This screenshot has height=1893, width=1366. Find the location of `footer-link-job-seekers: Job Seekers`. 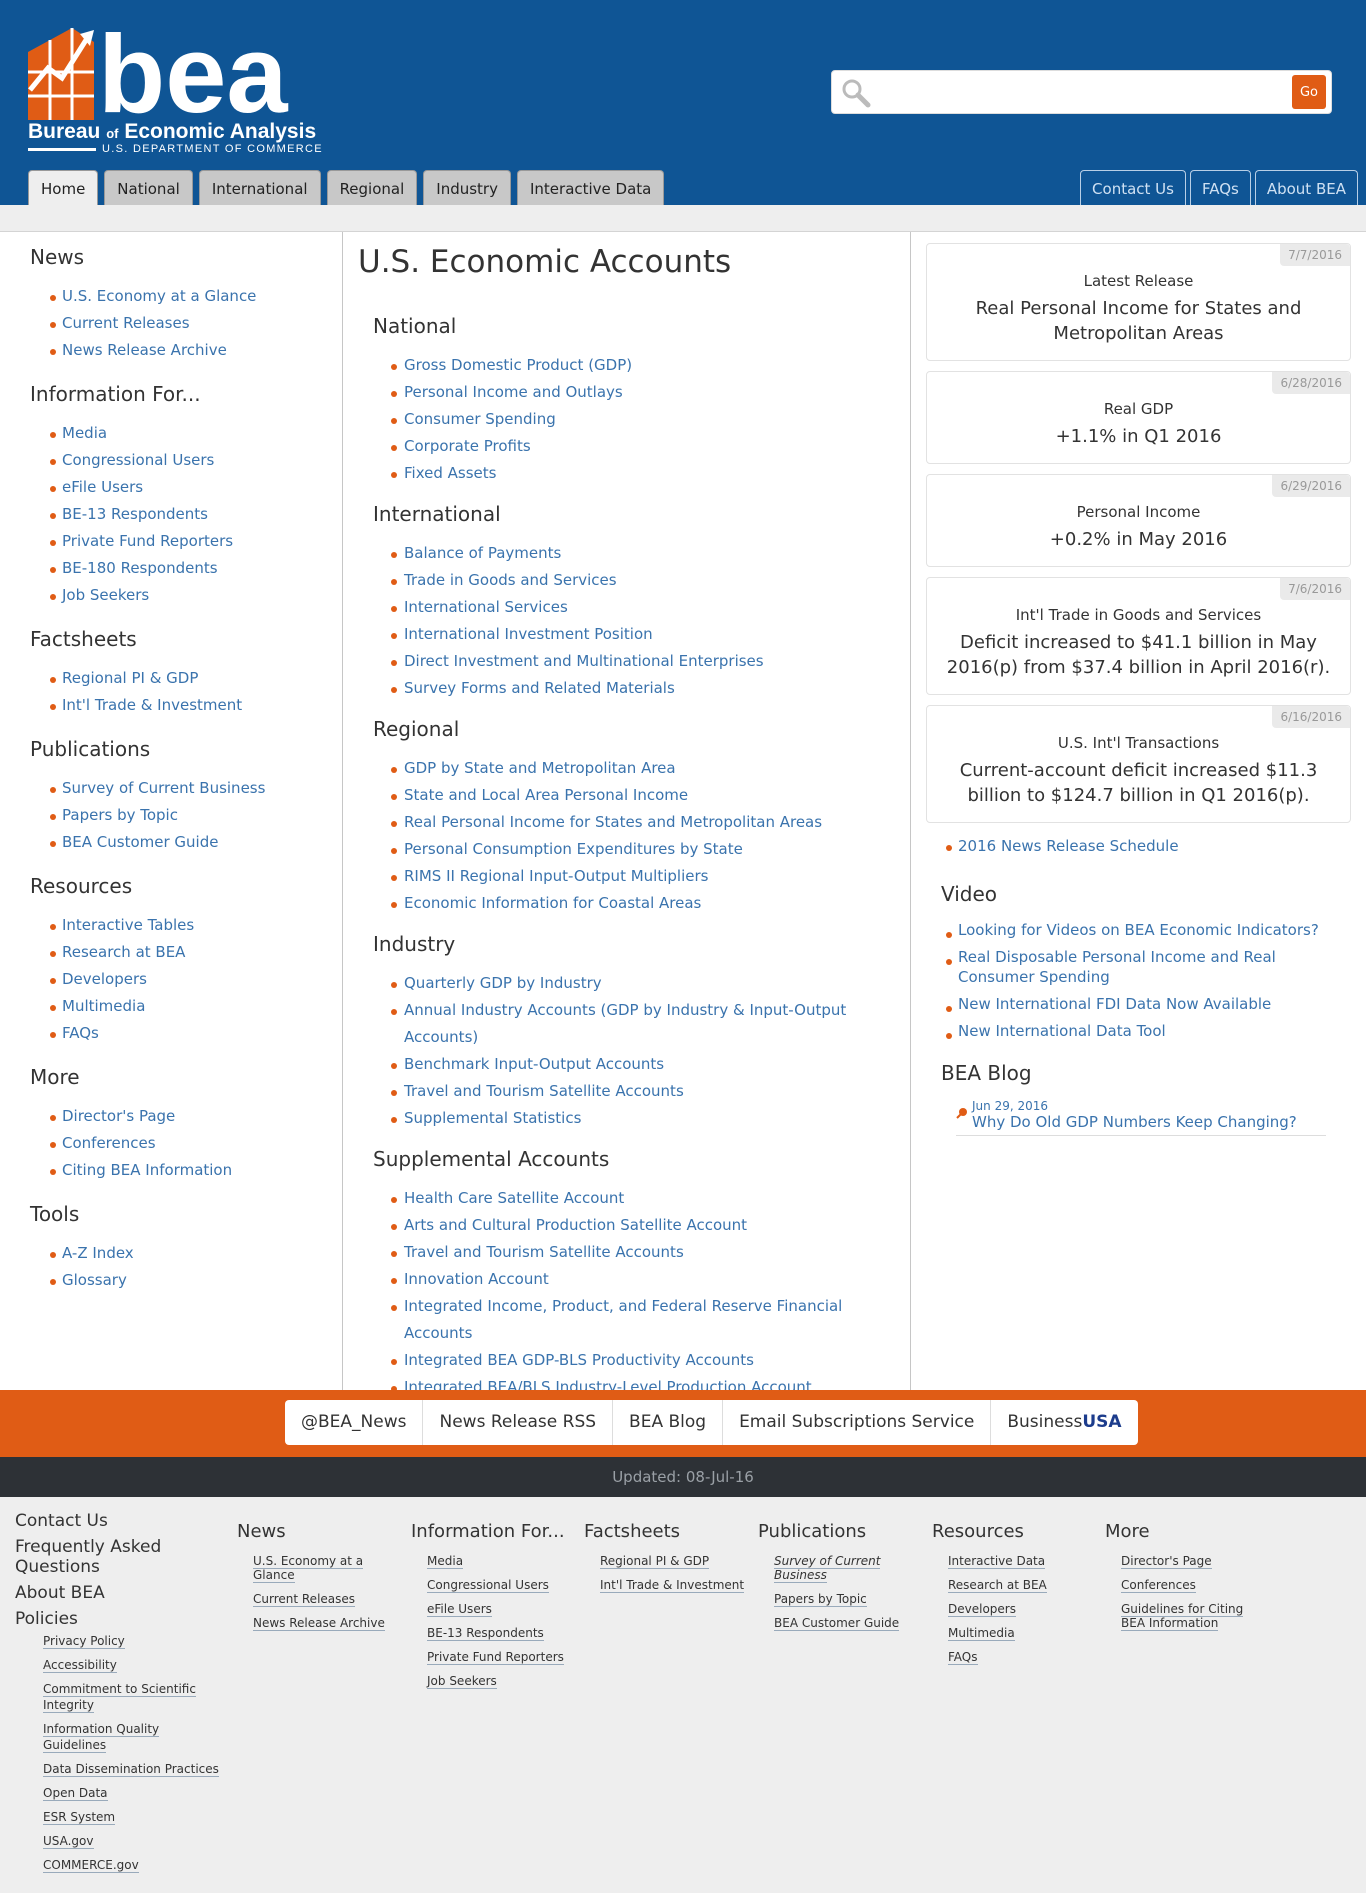

footer-link-job-seekers: Job Seekers is located at coordinates (462, 1681).